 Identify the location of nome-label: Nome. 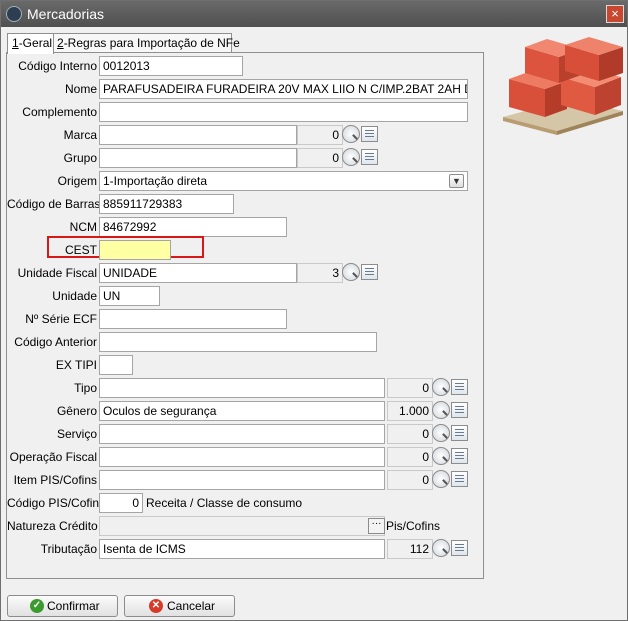
(80, 89).